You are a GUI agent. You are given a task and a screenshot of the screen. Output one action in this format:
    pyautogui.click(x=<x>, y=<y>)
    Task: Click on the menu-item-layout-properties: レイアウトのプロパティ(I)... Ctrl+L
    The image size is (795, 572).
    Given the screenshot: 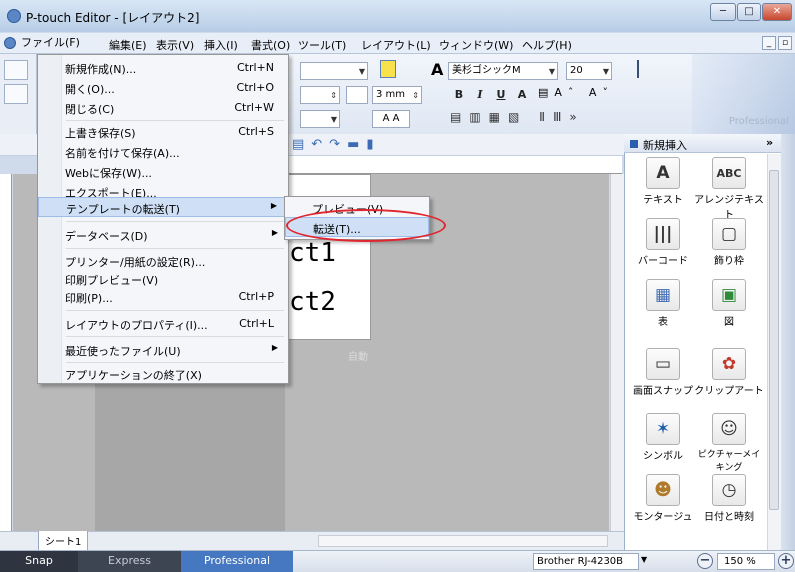 What is the action you would take?
    pyautogui.click(x=163, y=324)
    